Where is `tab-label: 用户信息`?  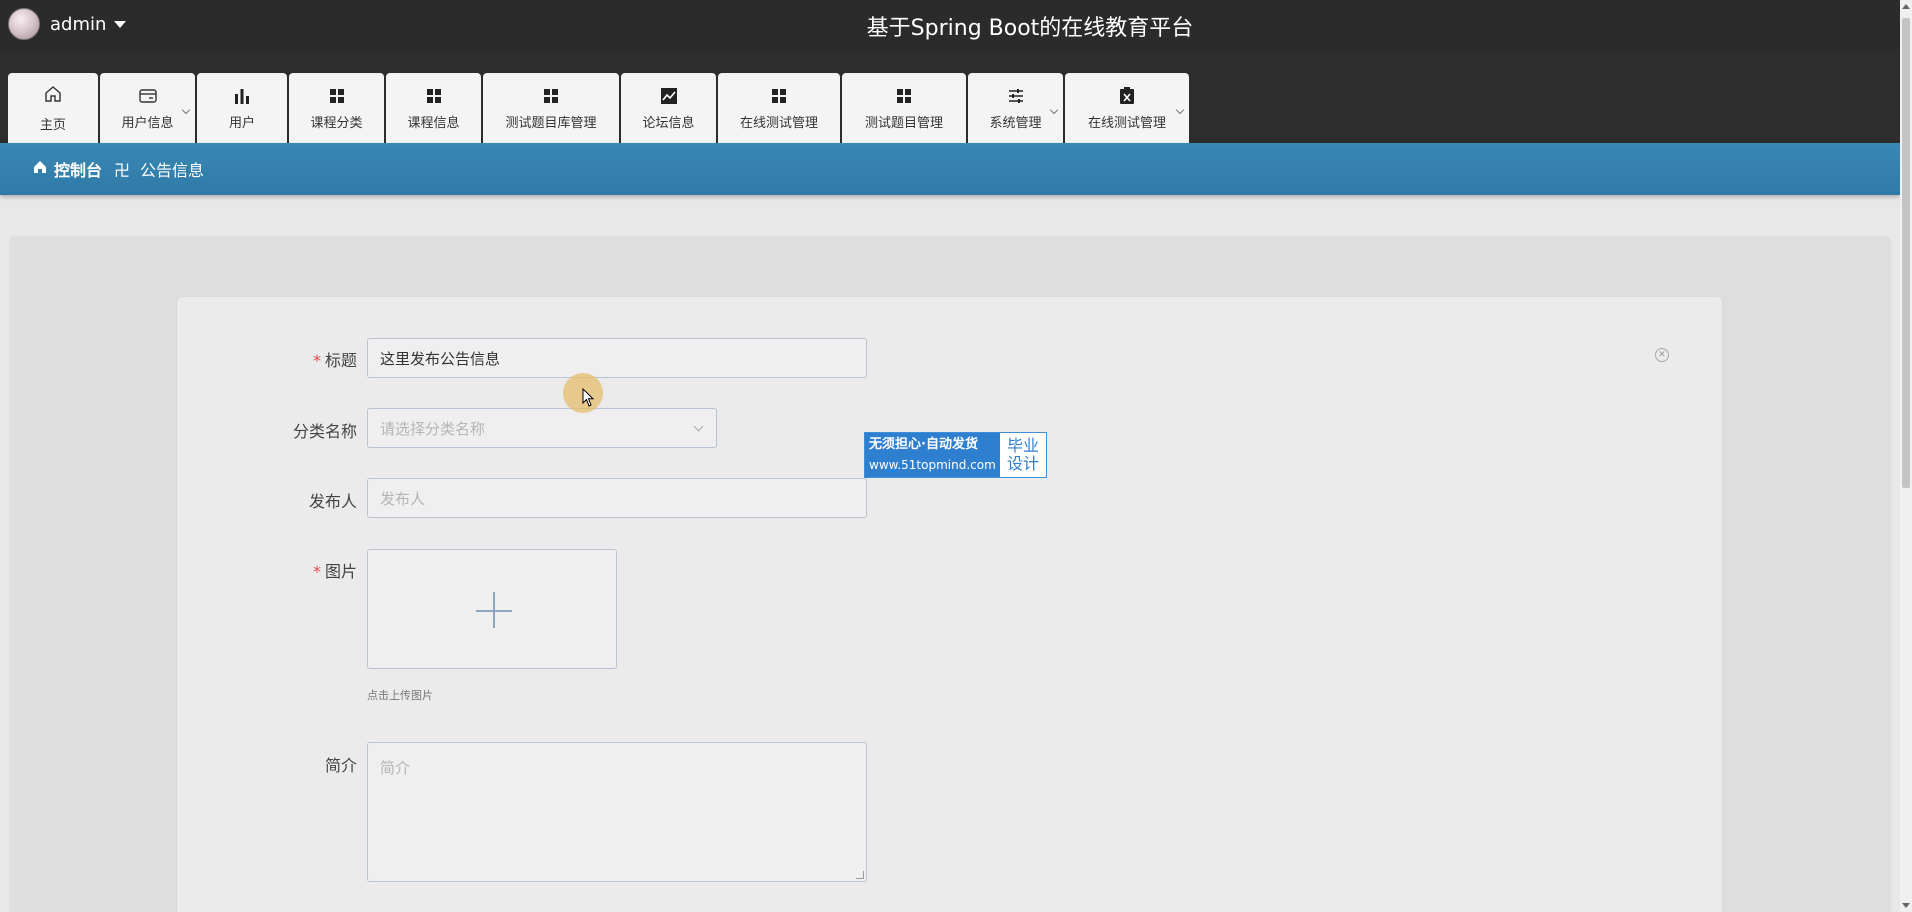
tab-label: 用户信息 is located at coordinates (147, 123).